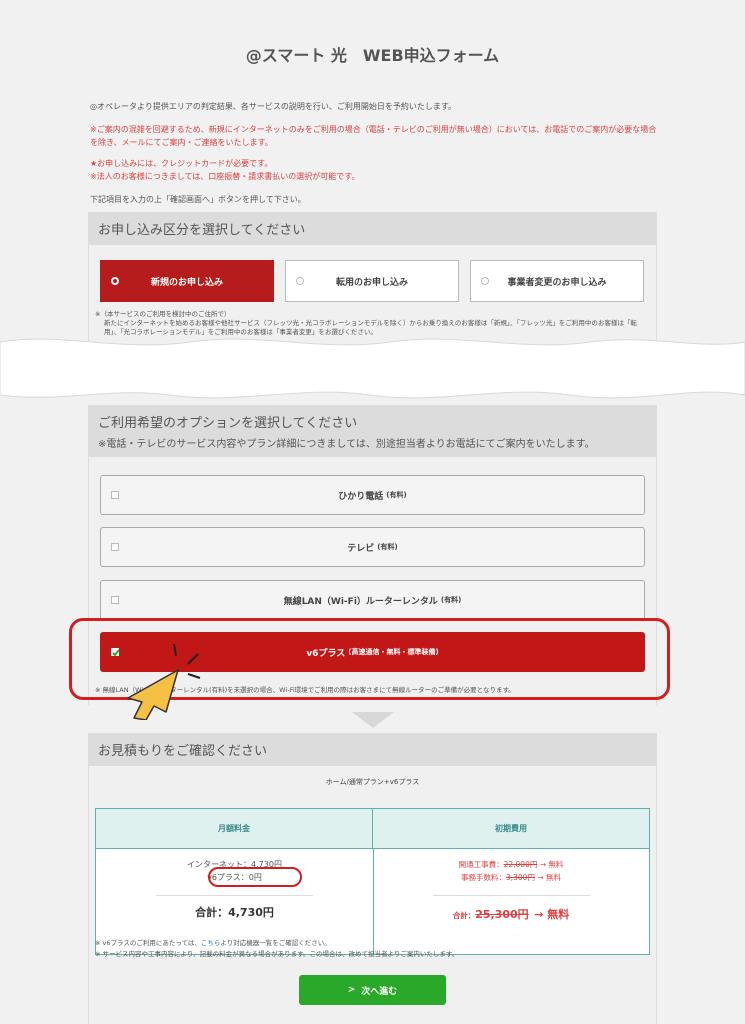 The height and width of the screenshot is (1024, 745). Describe the element at coordinates (372, 990) in the screenshot. I see `next-button: > 次へ進む` at that location.